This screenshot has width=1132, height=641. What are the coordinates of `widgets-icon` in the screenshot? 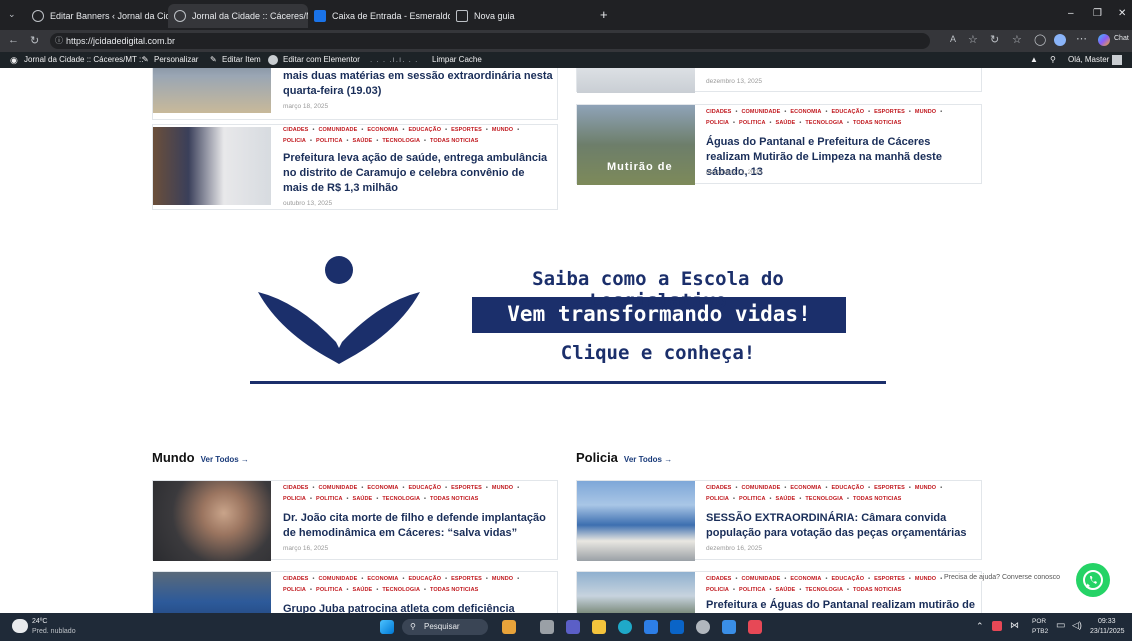 It's located at (509, 627).